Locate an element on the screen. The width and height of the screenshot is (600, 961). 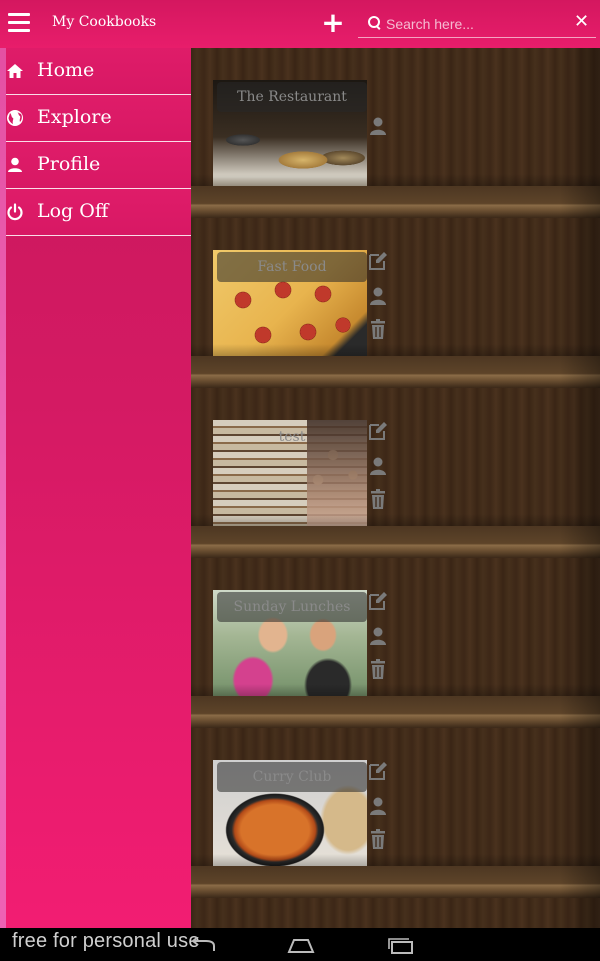
shelf: Fast Food is located at coordinates (395, 303).